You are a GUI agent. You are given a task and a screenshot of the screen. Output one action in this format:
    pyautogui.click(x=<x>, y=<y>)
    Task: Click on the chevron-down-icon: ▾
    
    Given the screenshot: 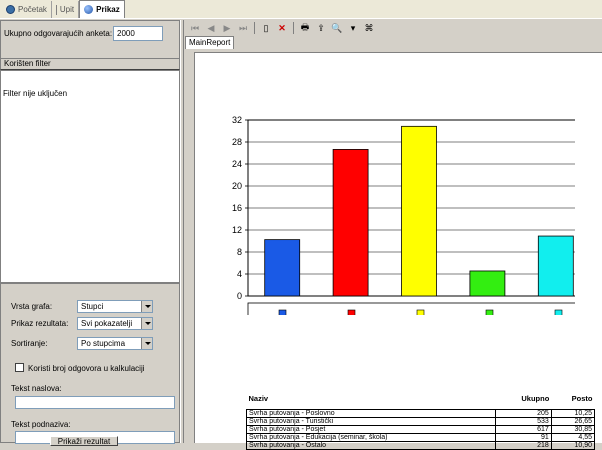 What is the action you would take?
    pyautogui.click(x=353, y=28)
    